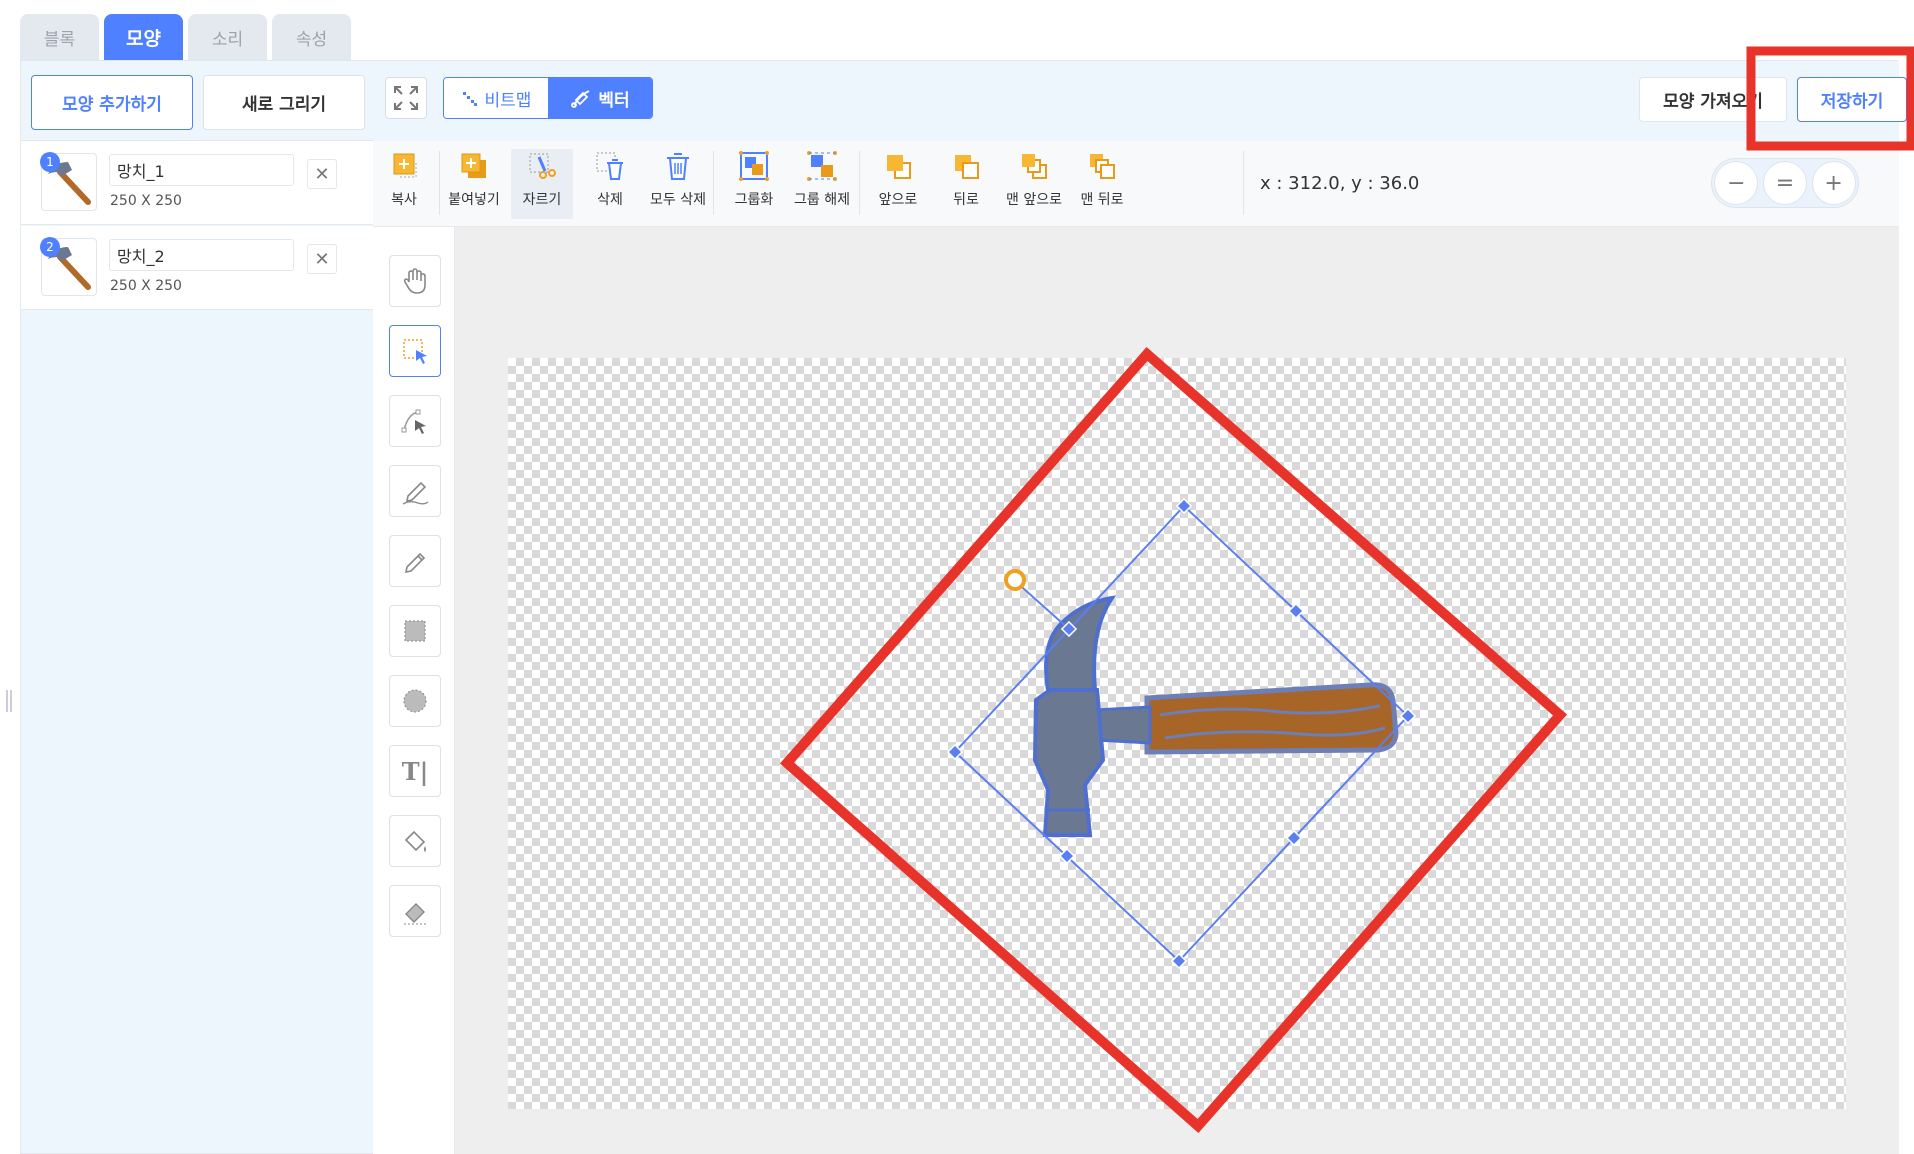 The image size is (1914, 1154). I want to click on pencil-tool, so click(415, 561).